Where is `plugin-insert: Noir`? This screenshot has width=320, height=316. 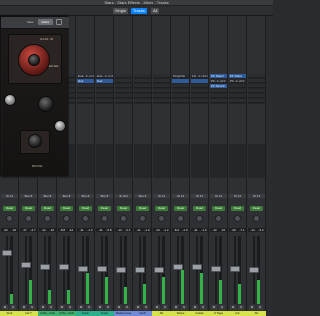
plugin-insert: Noir is located at coordinates (104, 81).